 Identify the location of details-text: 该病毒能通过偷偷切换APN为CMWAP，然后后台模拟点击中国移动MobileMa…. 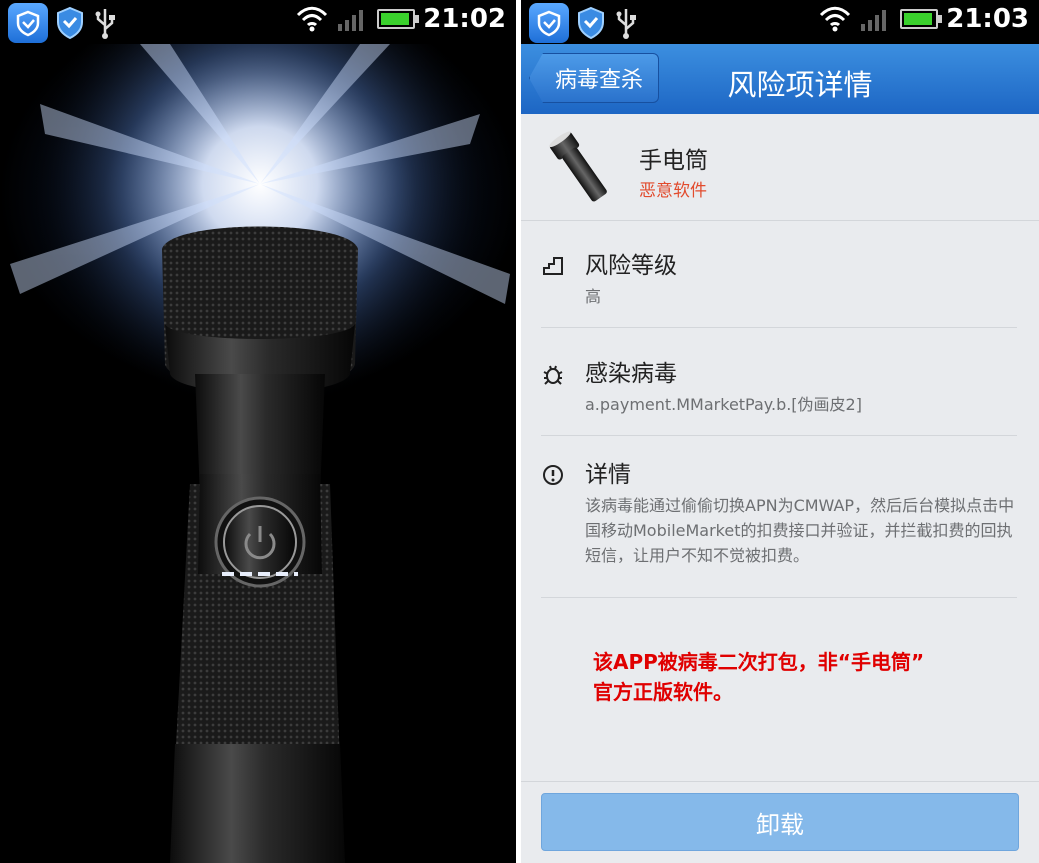
(800, 530).